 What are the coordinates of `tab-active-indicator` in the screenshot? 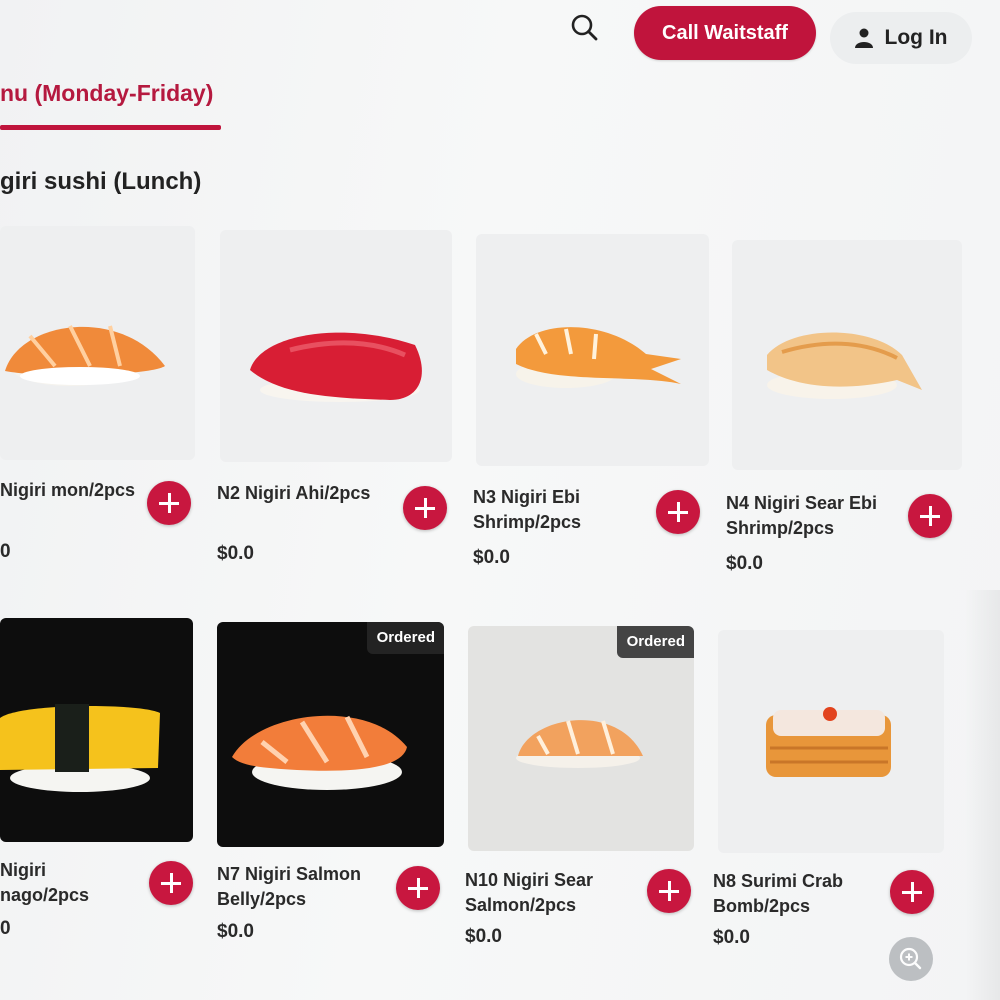 It's located at (110, 127).